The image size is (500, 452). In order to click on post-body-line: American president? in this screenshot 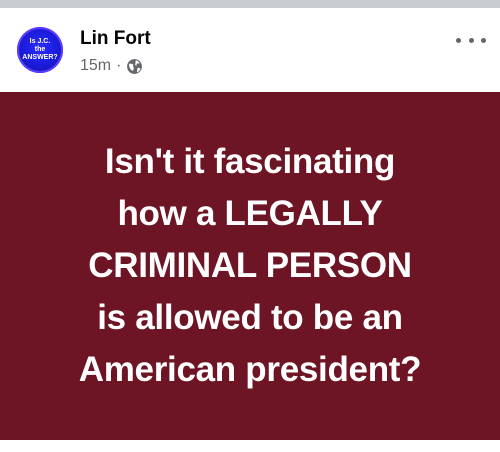, I will do `click(250, 369)`.